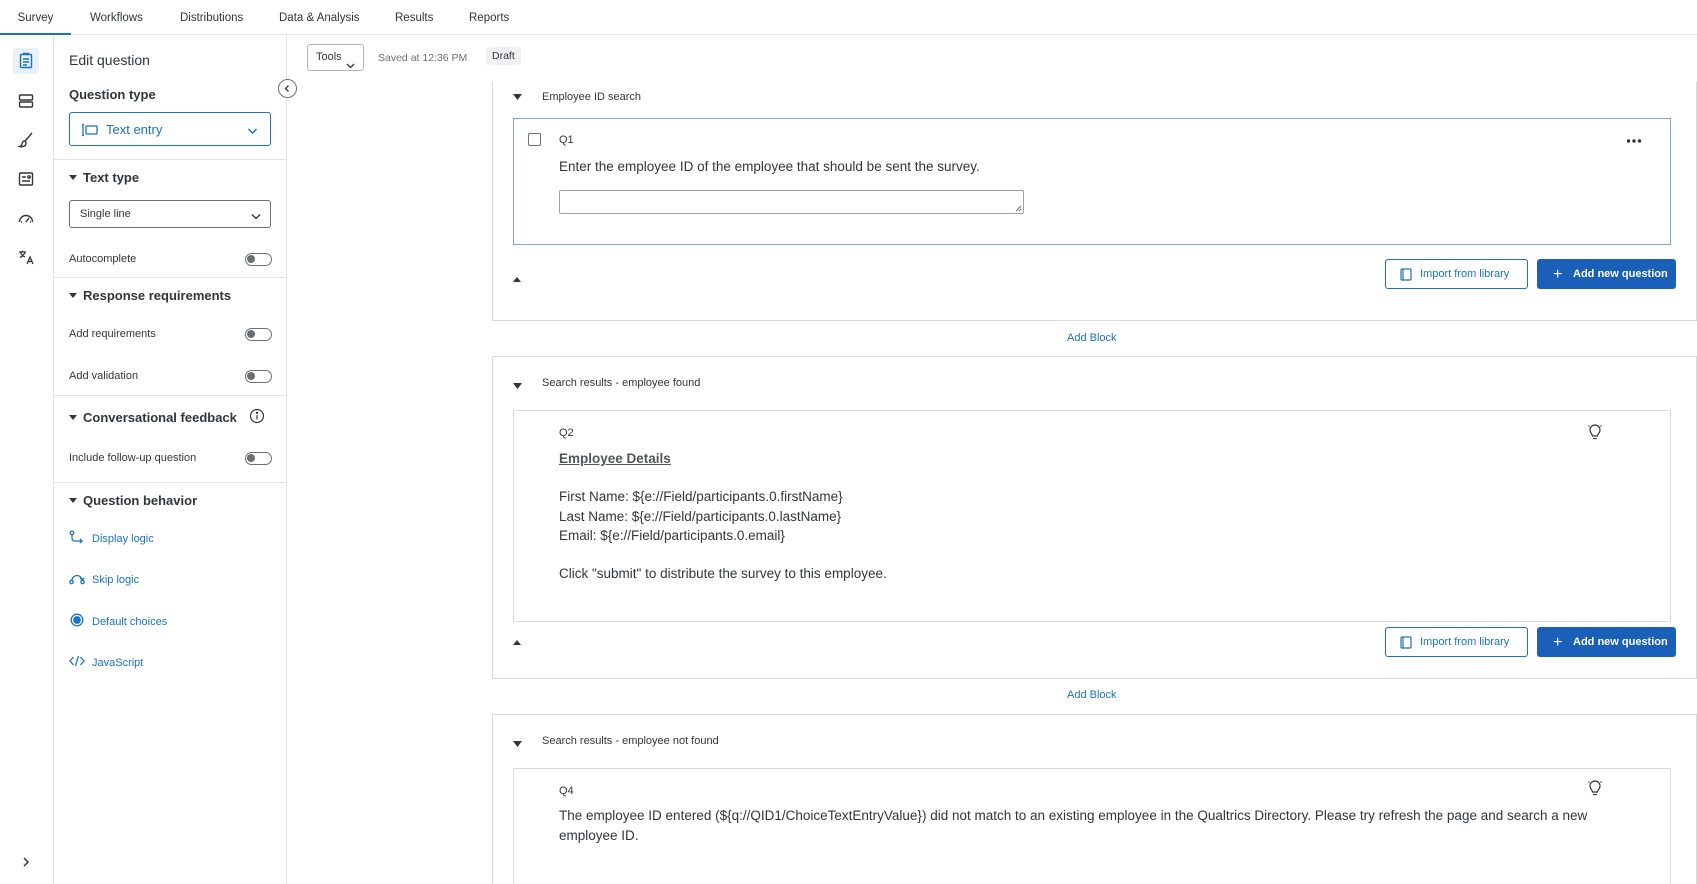 The height and width of the screenshot is (884, 1697). I want to click on display-logic-icon, so click(77, 538).